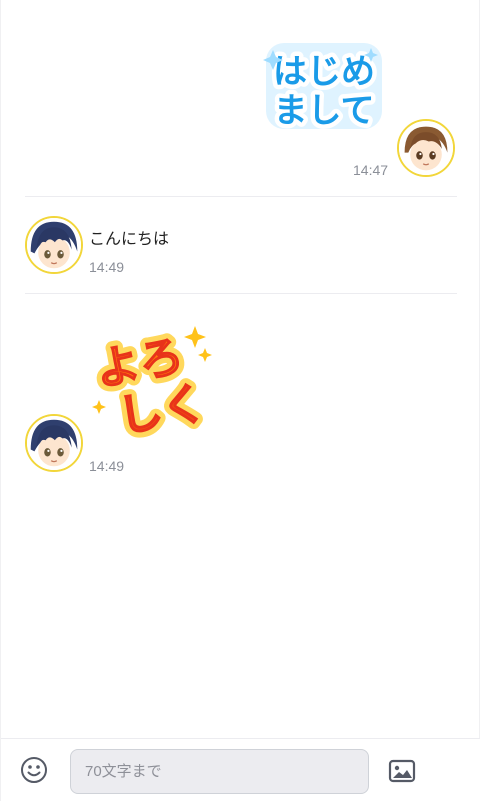 Image resolution: width=480 pixels, height=801 pixels. I want to click on sticker-hajimemashite: はじめ はじめ まして まして, so click(324, 86).